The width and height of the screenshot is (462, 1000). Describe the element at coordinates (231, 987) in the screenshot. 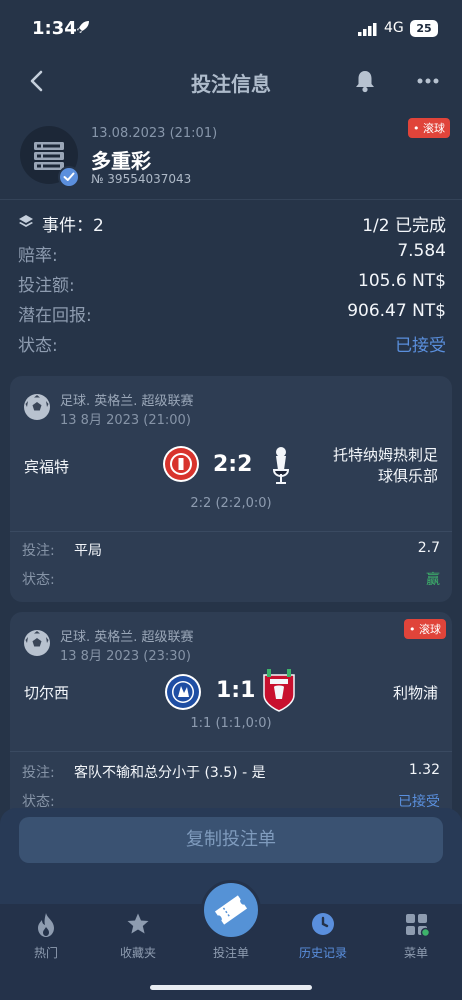

I see `home-indicator` at that location.